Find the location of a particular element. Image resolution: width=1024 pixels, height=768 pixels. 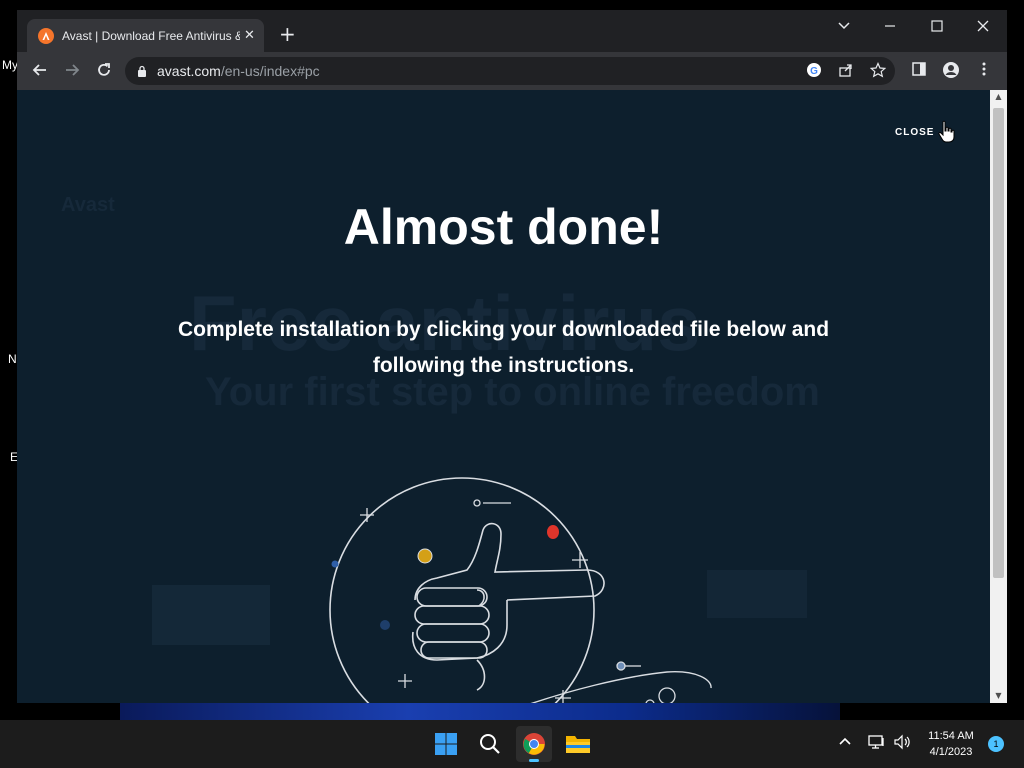

close-button: CLOSE is located at coordinates (914, 132).